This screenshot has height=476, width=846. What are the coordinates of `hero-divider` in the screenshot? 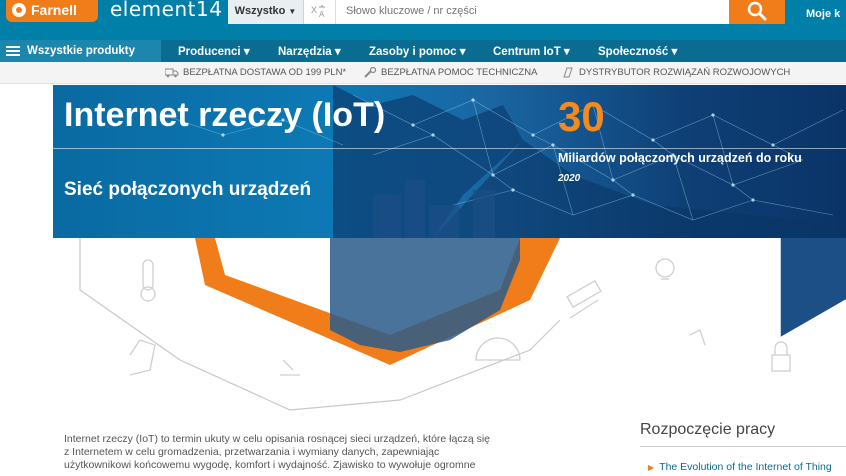 It's located at (449, 148).